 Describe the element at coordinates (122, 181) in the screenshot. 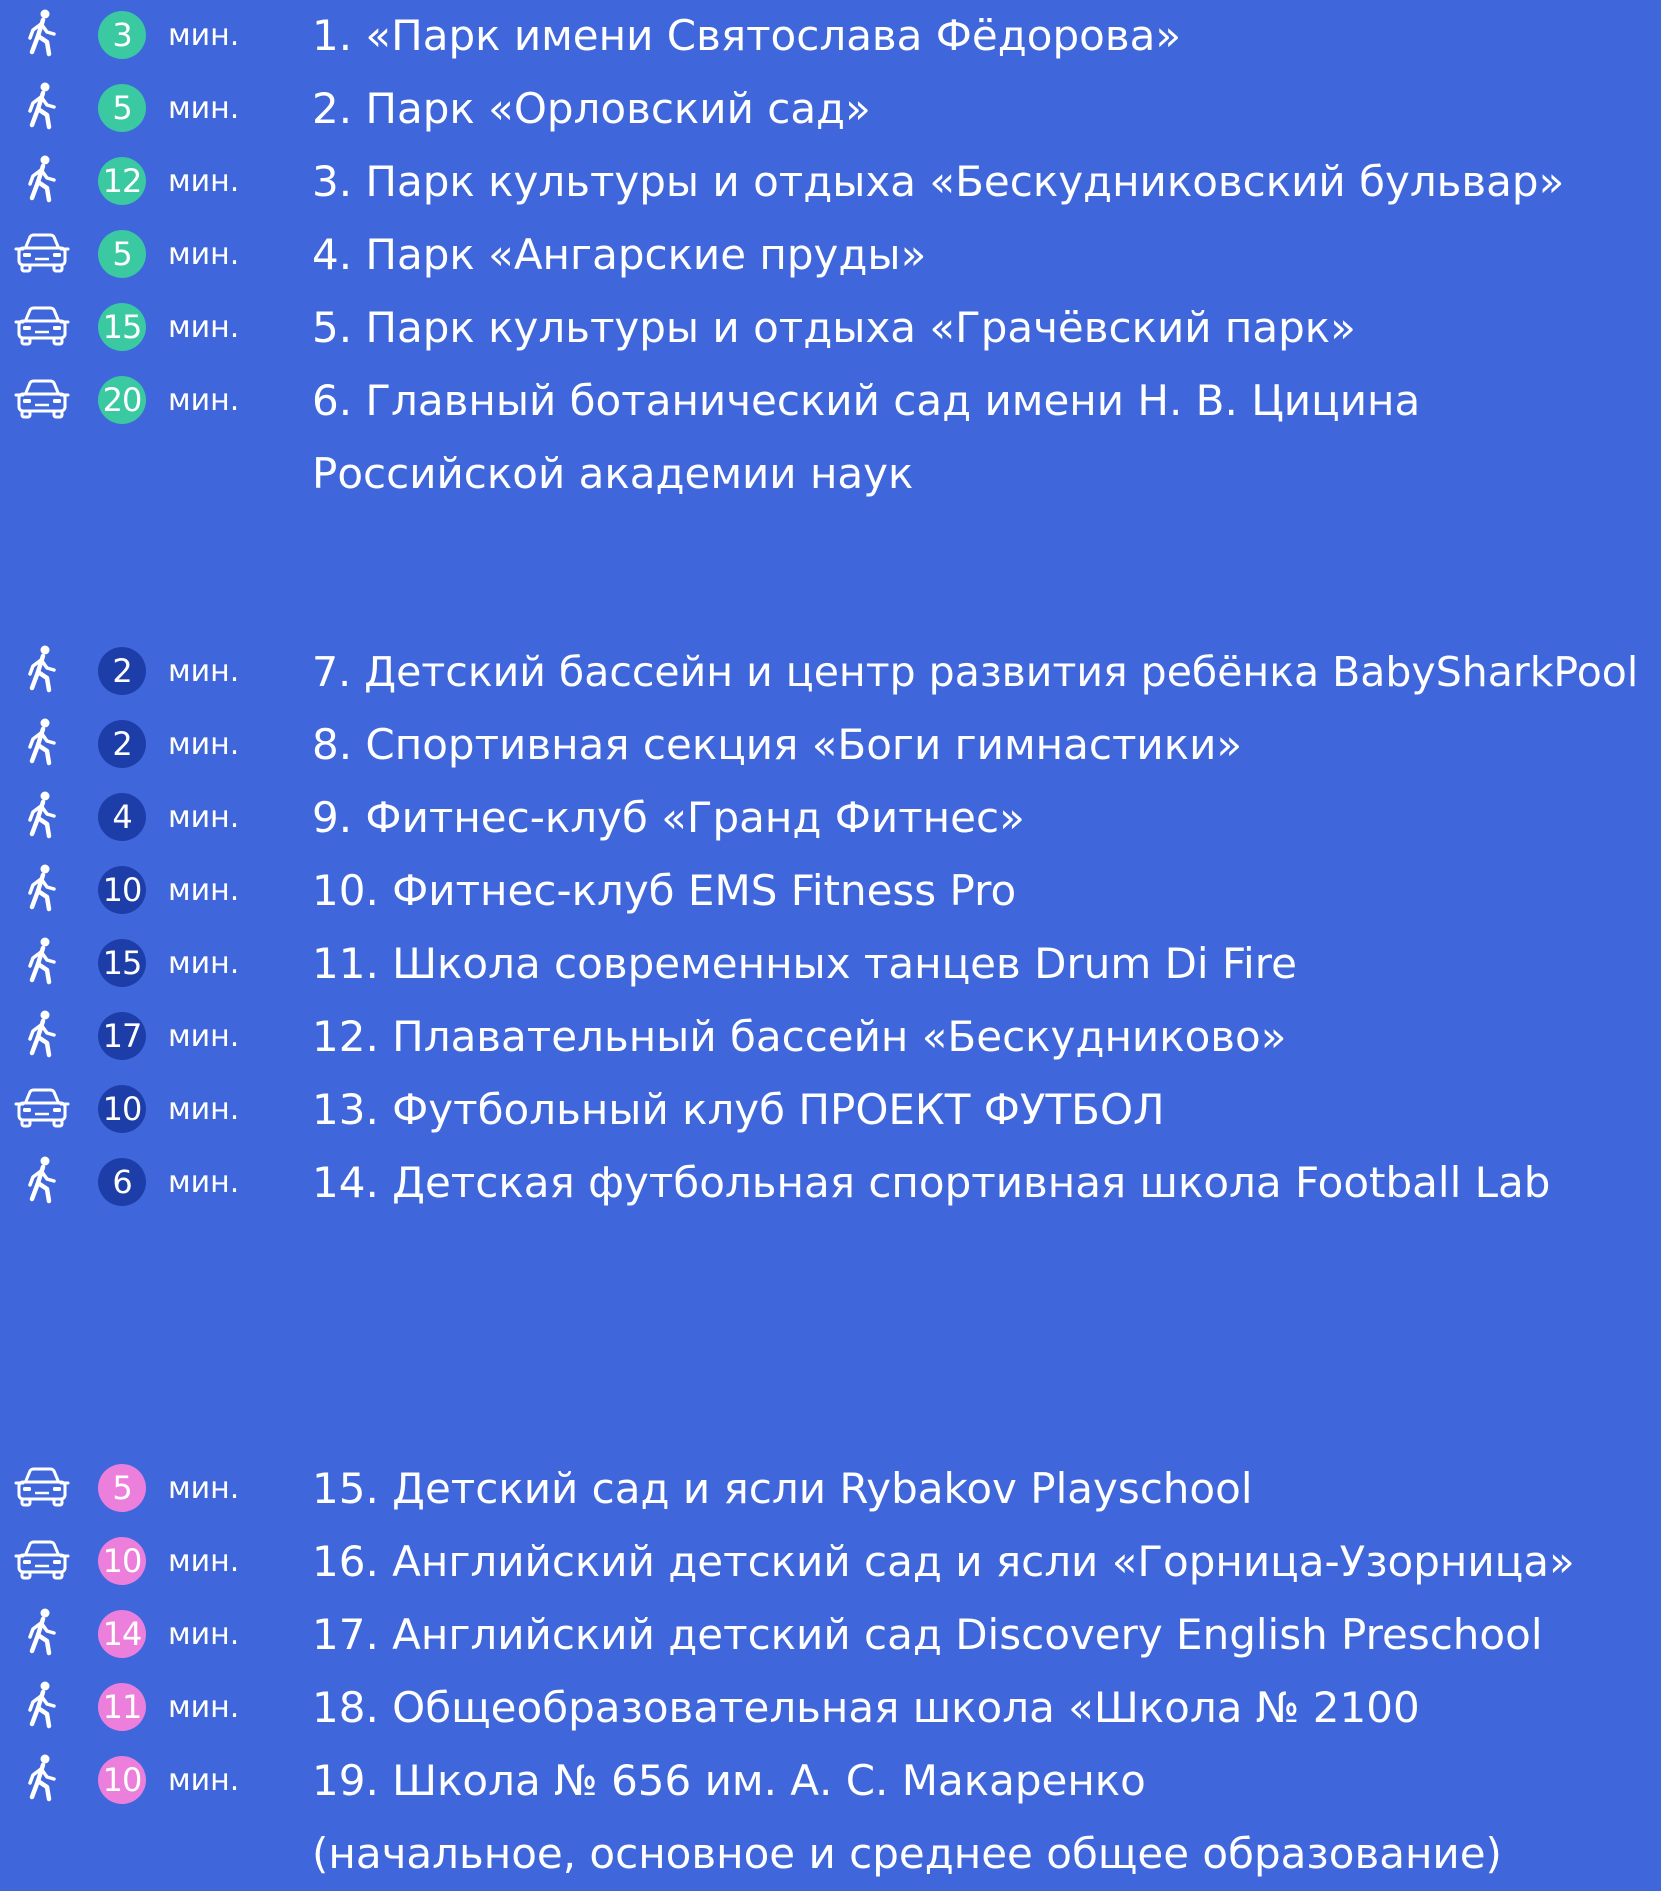

I see `minutes-badge: 12` at that location.